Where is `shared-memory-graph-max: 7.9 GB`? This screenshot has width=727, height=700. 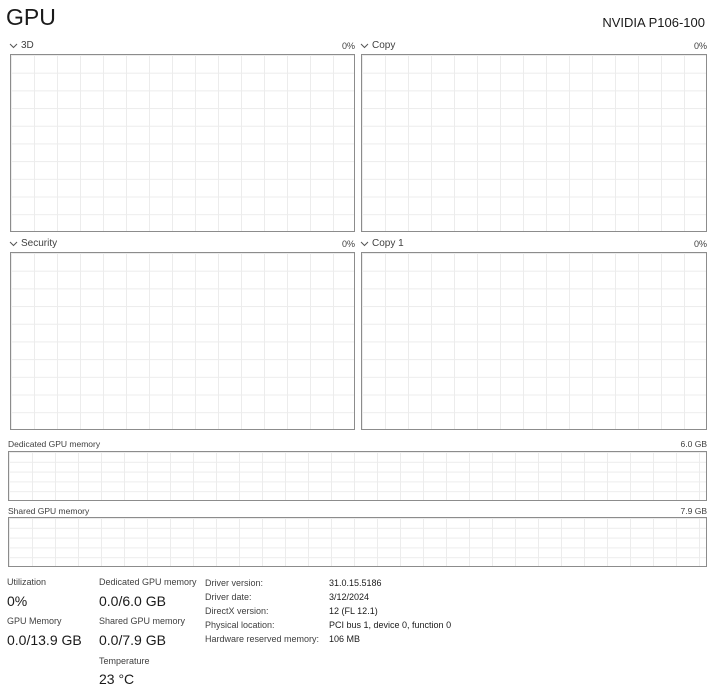
shared-memory-graph-max: 7.9 GB is located at coordinates (693, 511).